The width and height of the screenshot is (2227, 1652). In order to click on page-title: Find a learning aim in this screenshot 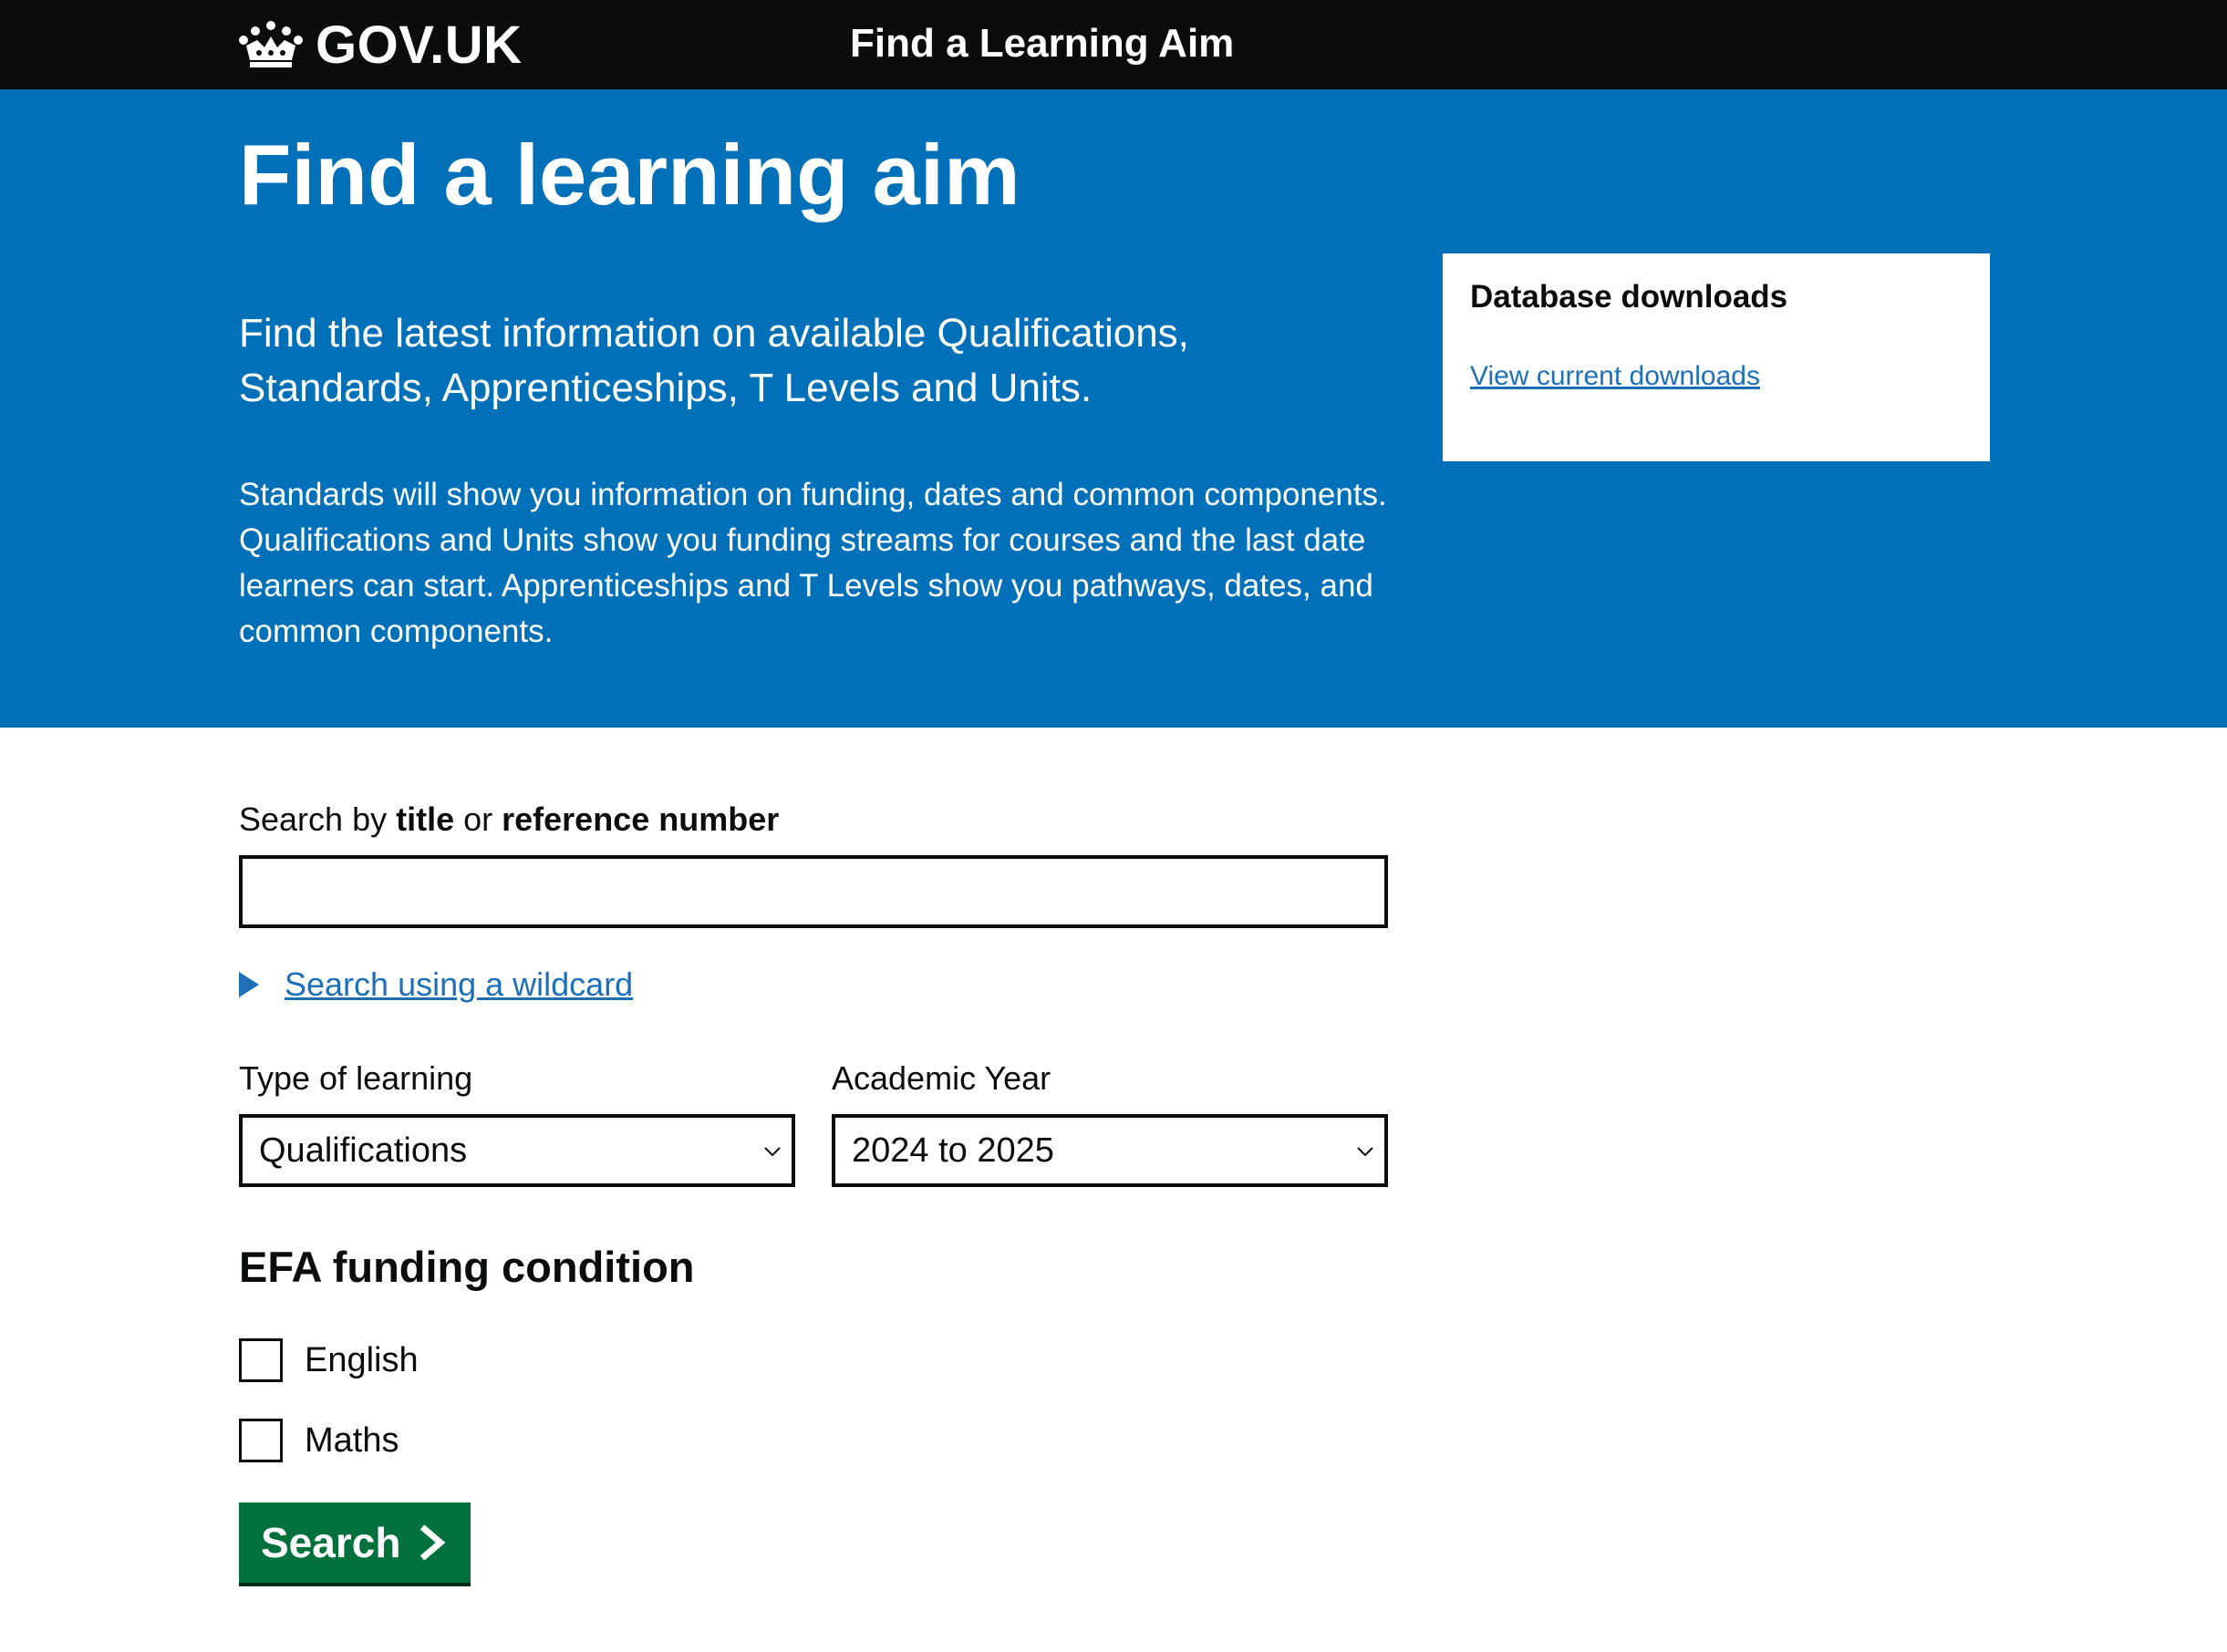, I will do `click(630, 174)`.